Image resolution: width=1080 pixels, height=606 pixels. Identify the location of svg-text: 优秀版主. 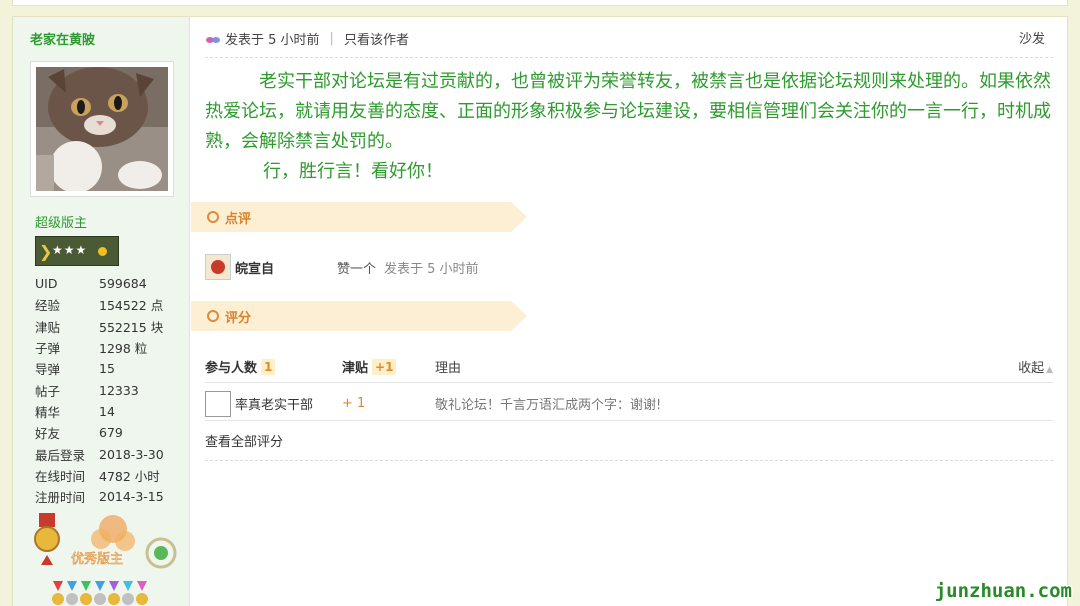
(97, 559).